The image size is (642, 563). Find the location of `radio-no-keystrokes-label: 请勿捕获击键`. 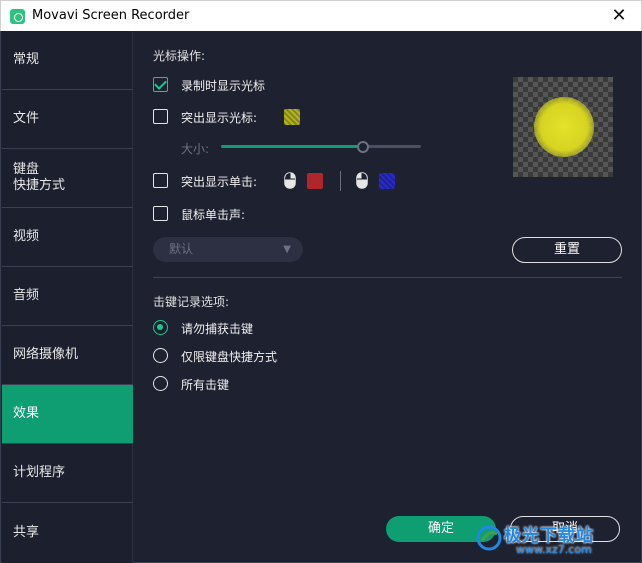

radio-no-keystrokes-label: 请勿捕获击键 is located at coordinates (217, 329).